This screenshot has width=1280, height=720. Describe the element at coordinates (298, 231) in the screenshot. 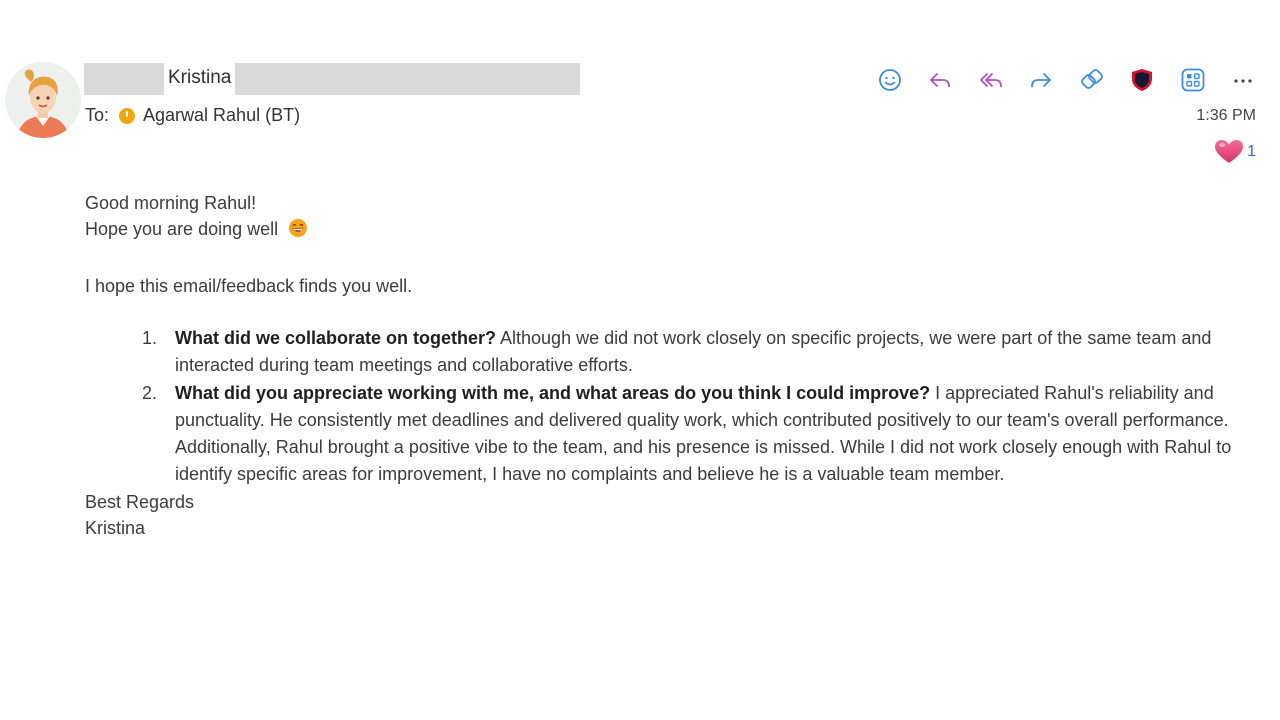

I see `grinning-emoji-icon` at that location.